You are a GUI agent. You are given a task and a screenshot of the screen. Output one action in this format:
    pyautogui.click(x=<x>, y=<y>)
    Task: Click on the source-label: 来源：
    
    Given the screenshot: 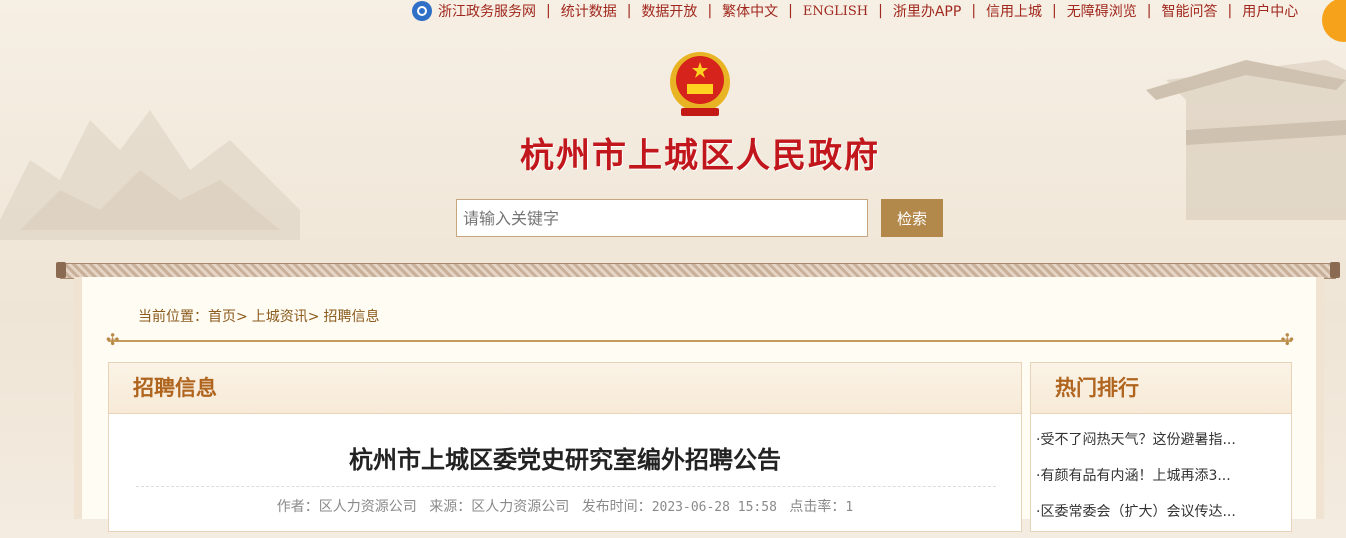 What is the action you would take?
    pyautogui.click(x=450, y=507)
    